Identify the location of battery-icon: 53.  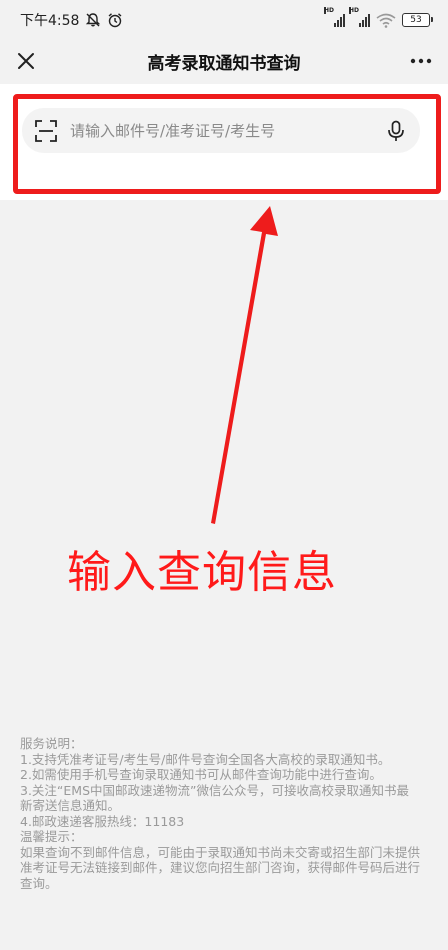
(417, 20).